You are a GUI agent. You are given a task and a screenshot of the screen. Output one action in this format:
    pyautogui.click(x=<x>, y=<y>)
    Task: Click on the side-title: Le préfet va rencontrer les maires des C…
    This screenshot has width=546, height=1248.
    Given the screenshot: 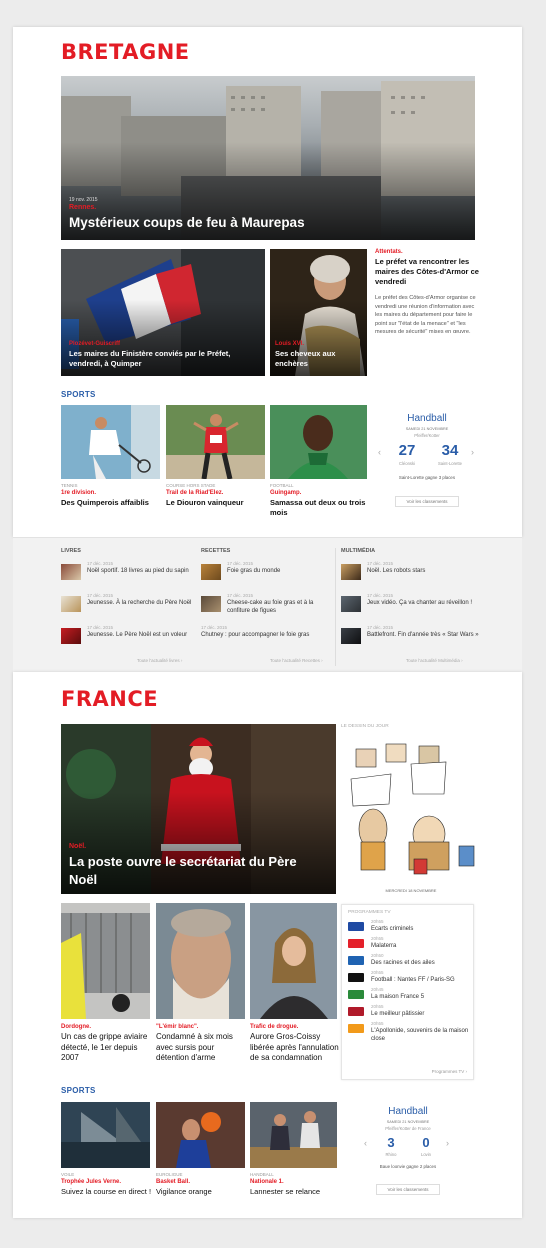 What is the action you would take?
    pyautogui.click(x=427, y=272)
    